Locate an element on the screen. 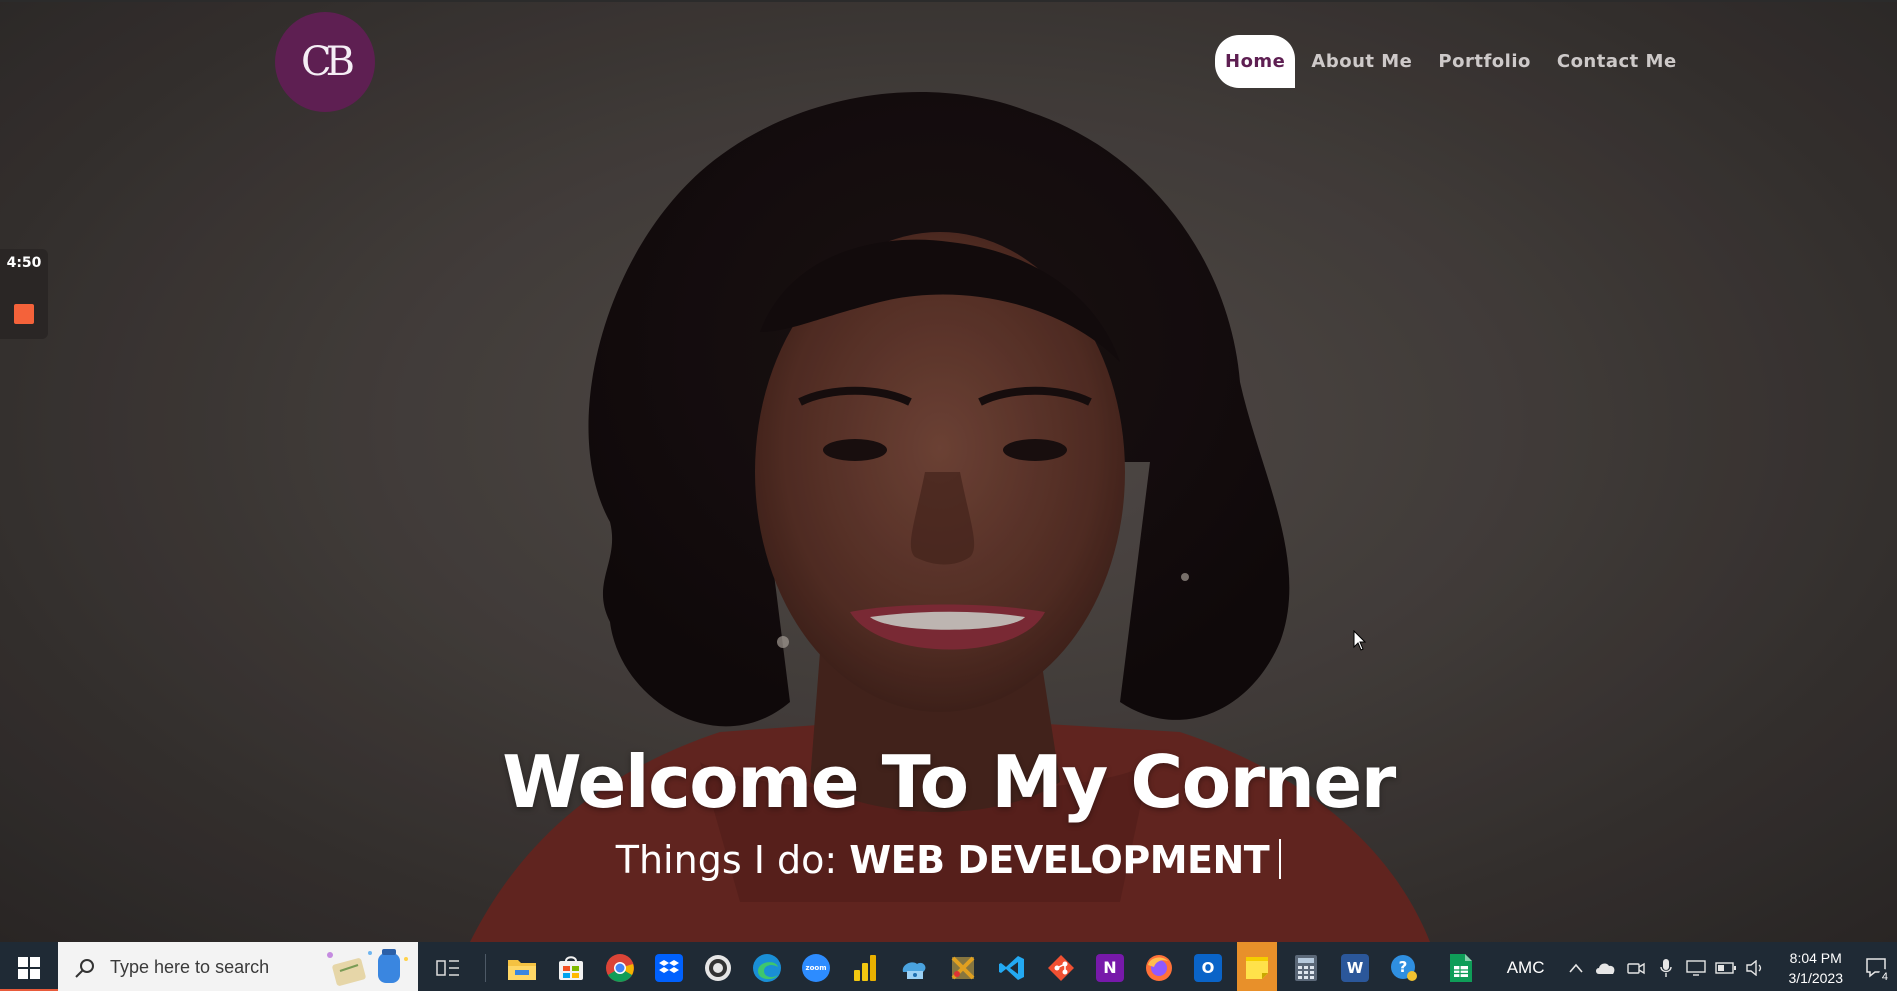 Image resolution: width=1897 pixels, height=991 pixels. github-desktop-icon is located at coordinates (718, 967).